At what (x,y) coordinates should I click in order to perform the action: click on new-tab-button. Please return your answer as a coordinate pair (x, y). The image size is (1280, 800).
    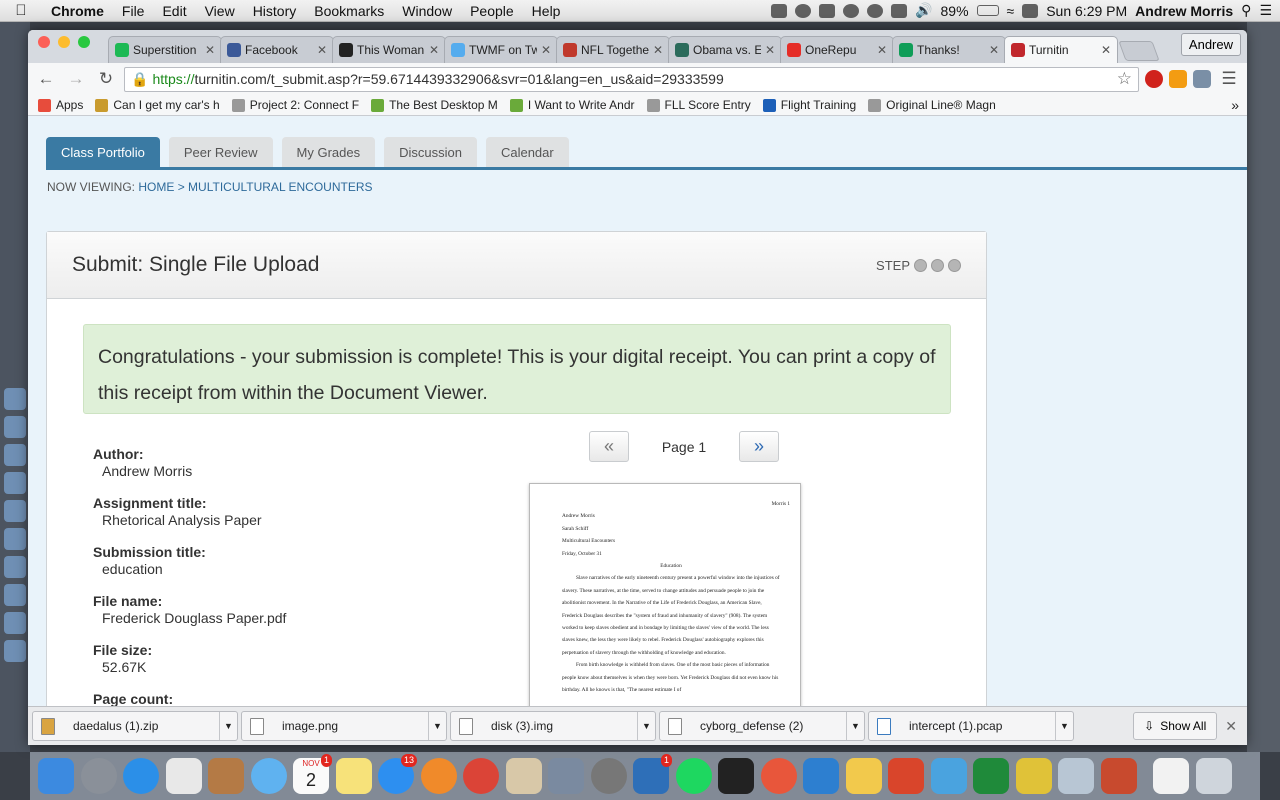
    Looking at the image, I should click on (1139, 51).